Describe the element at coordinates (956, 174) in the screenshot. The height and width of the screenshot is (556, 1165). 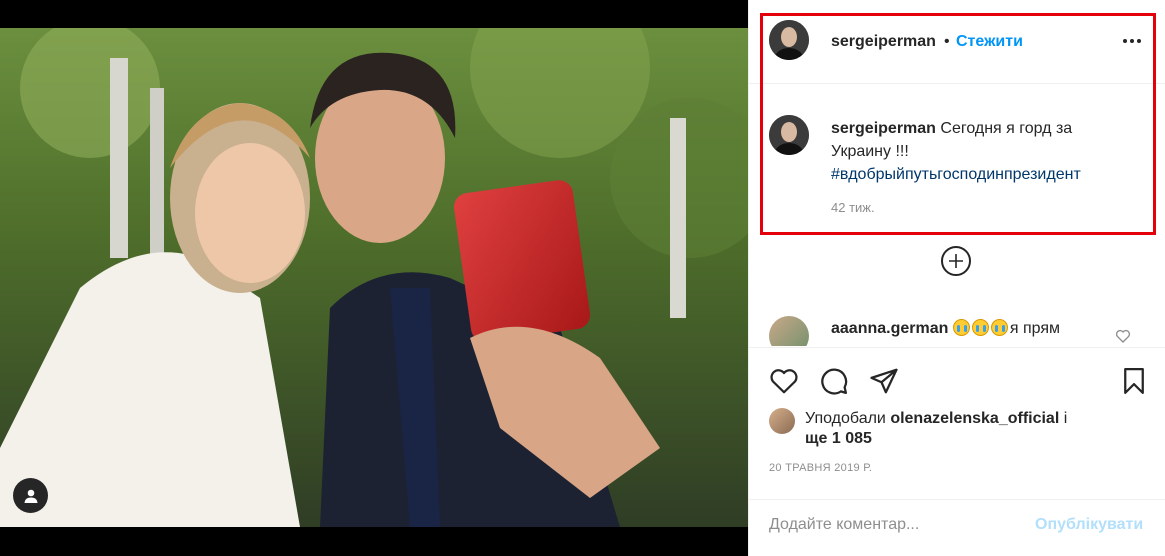
I see `caption-hashtag: #вдобрыйпутьгосподинпрезидент` at that location.